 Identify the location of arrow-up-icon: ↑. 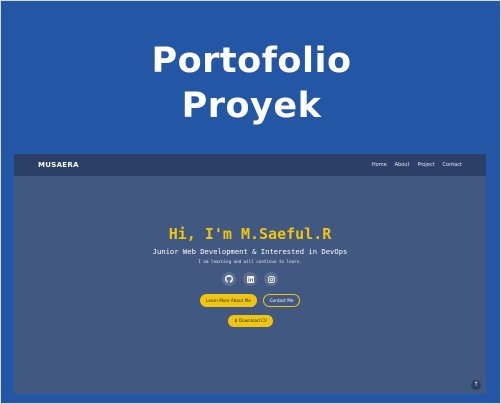
(476, 384).